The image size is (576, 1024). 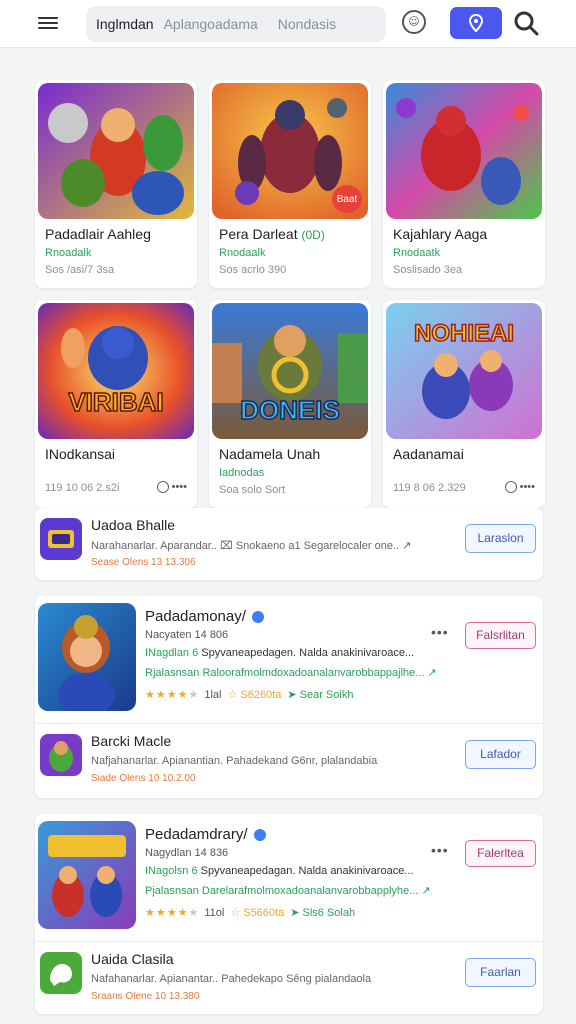 I want to click on app-size: ☆ S6260ta, so click(x=254, y=695).